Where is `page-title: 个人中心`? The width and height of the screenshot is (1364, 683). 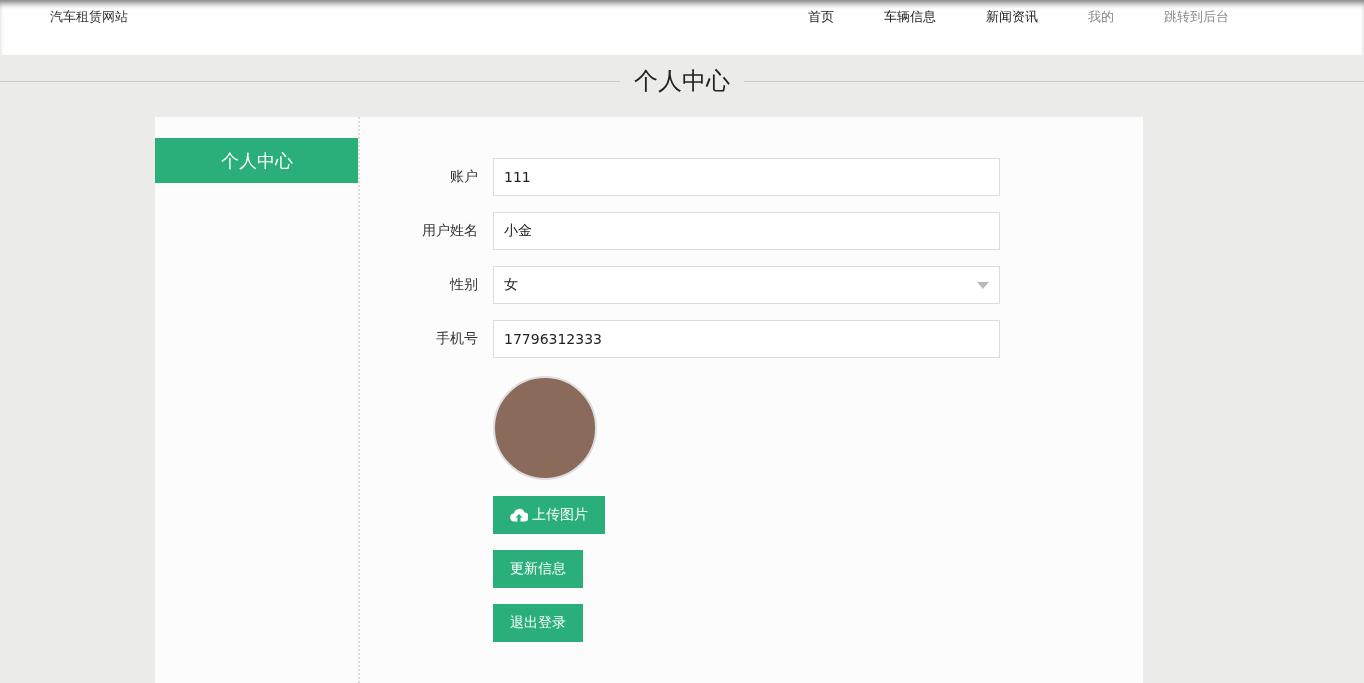 page-title: 个人中心 is located at coordinates (682, 81).